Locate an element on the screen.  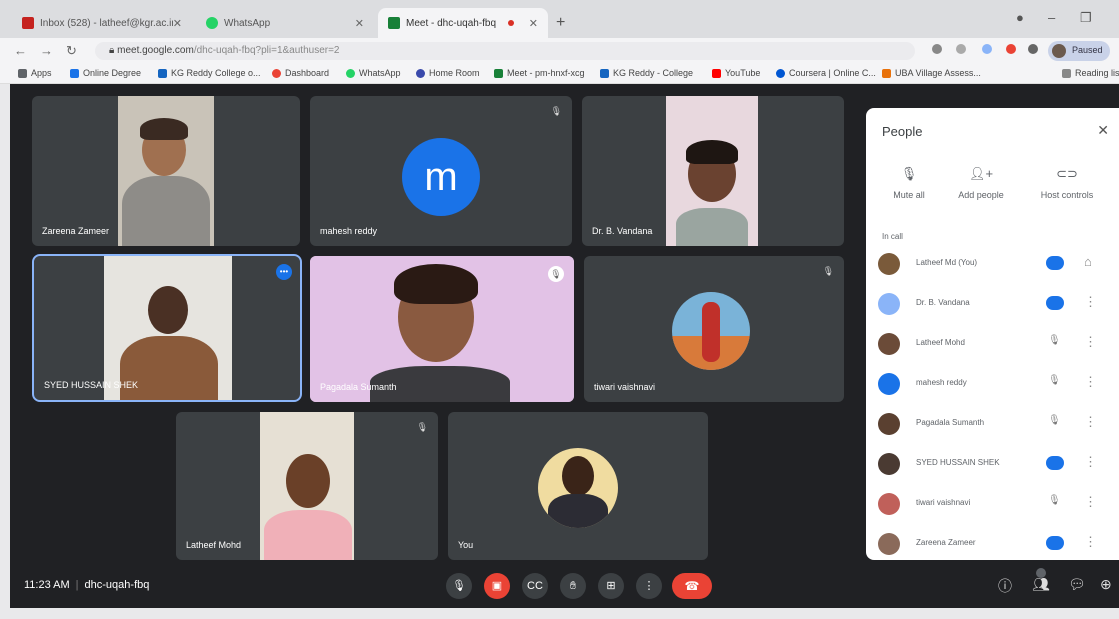
participant-tile: ••• SYED HUSSAIN SHEK is located at coordinates (167, 328).